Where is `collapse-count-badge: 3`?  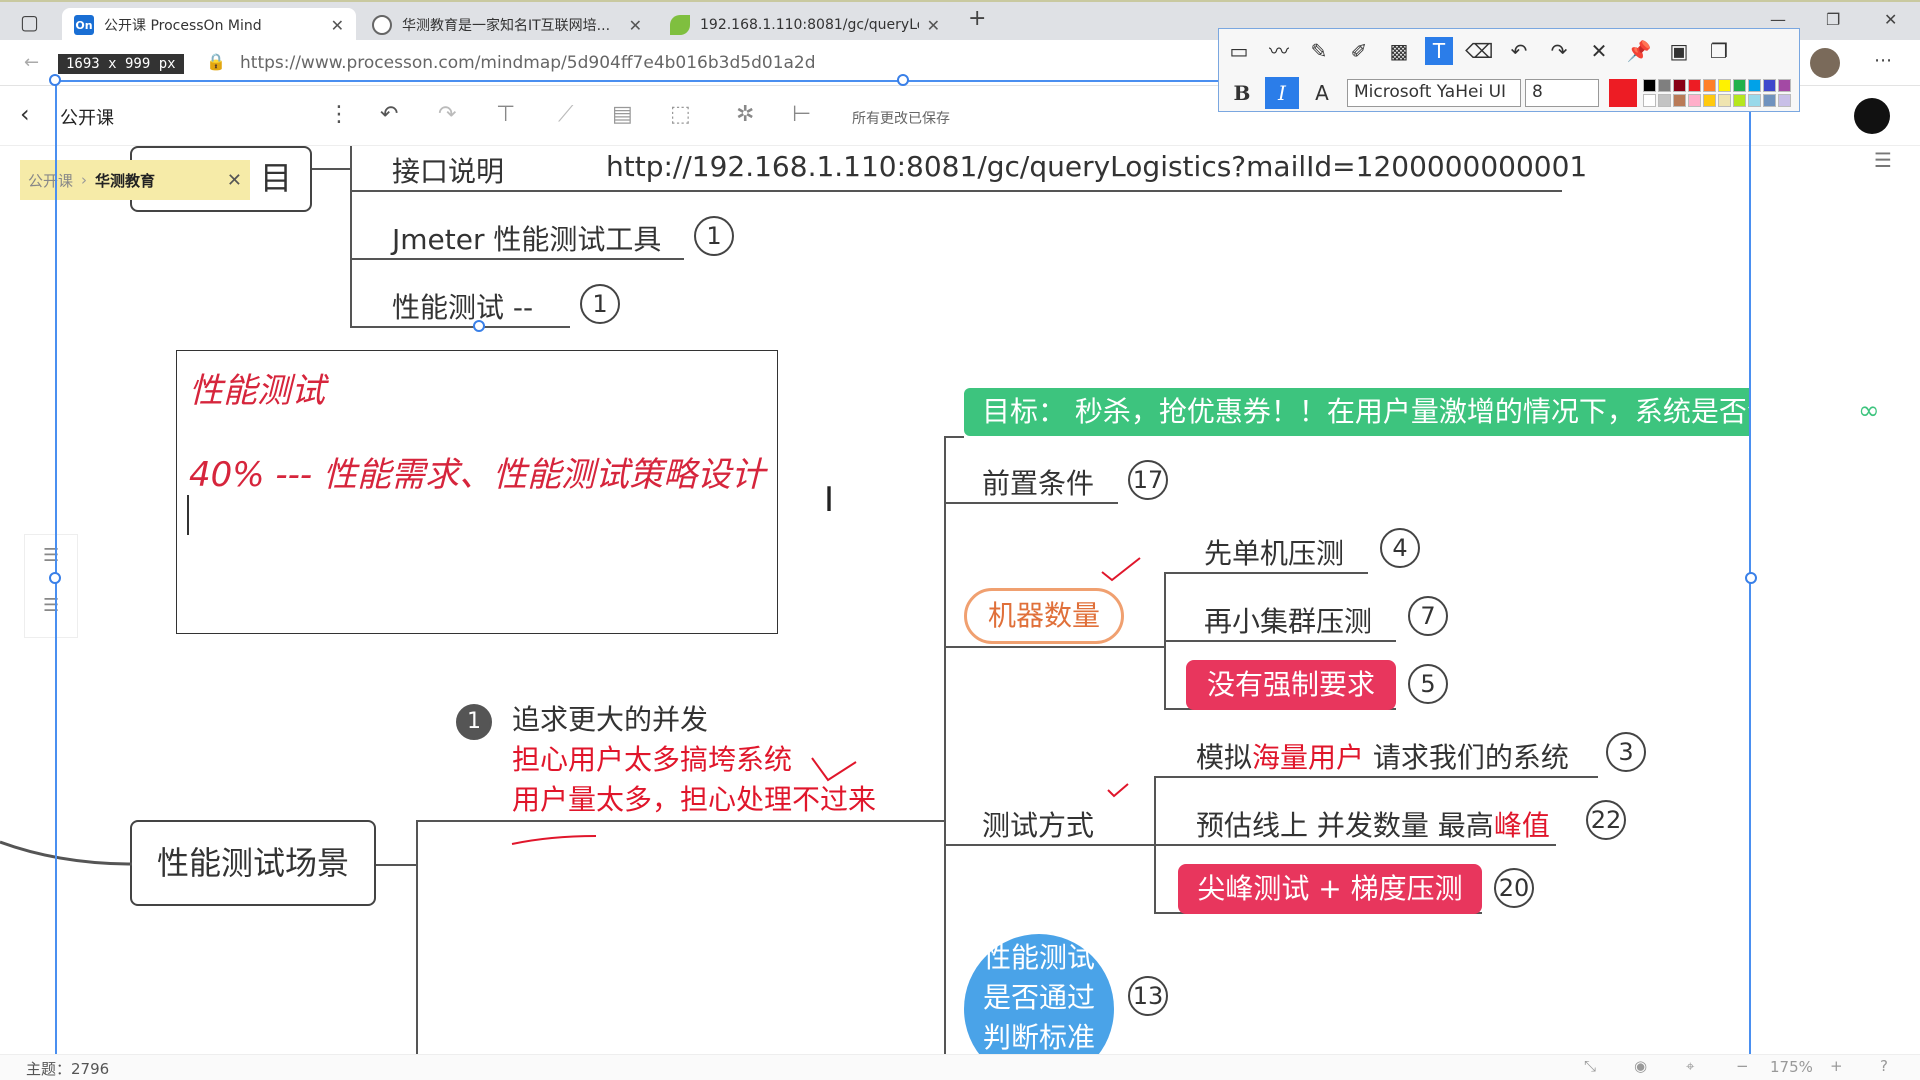 collapse-count-badge: 3 is located at coordinates (1626, 752).